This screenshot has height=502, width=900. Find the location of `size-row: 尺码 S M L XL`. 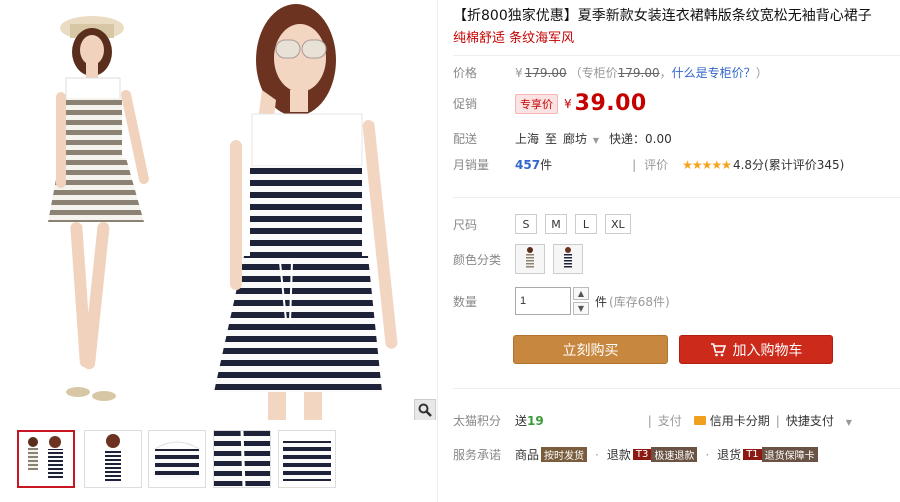

size-row: 尺码 S M L XL is located at coordinates (546, 224).